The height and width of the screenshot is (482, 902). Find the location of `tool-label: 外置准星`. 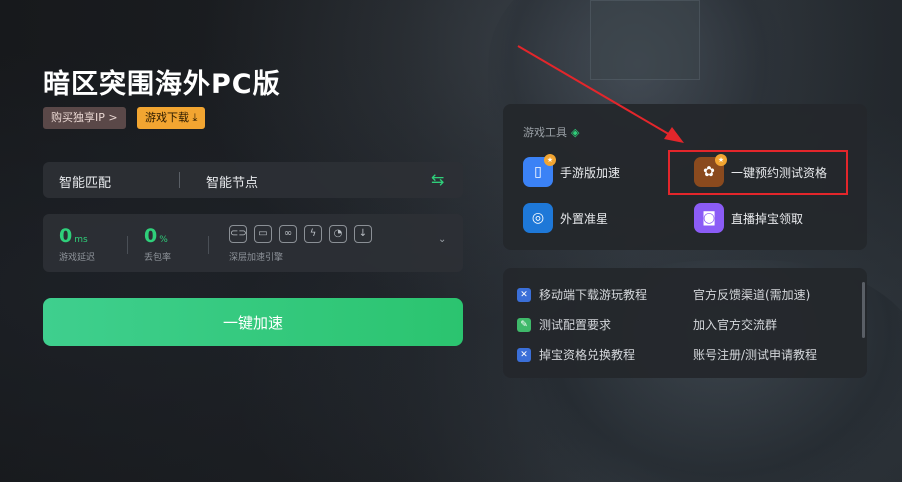

tool-label: 外置准星 is located at coordinates (584, 218).